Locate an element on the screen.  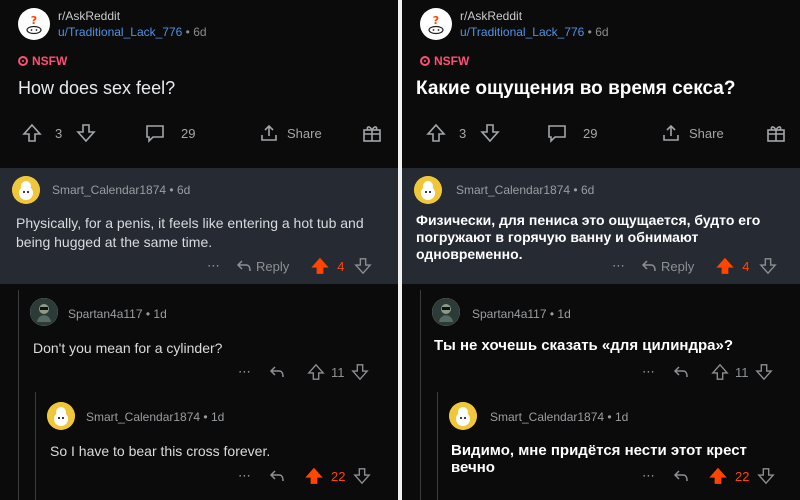
comment-actions: ⋯ 22 is located at coordinates (305, 476).